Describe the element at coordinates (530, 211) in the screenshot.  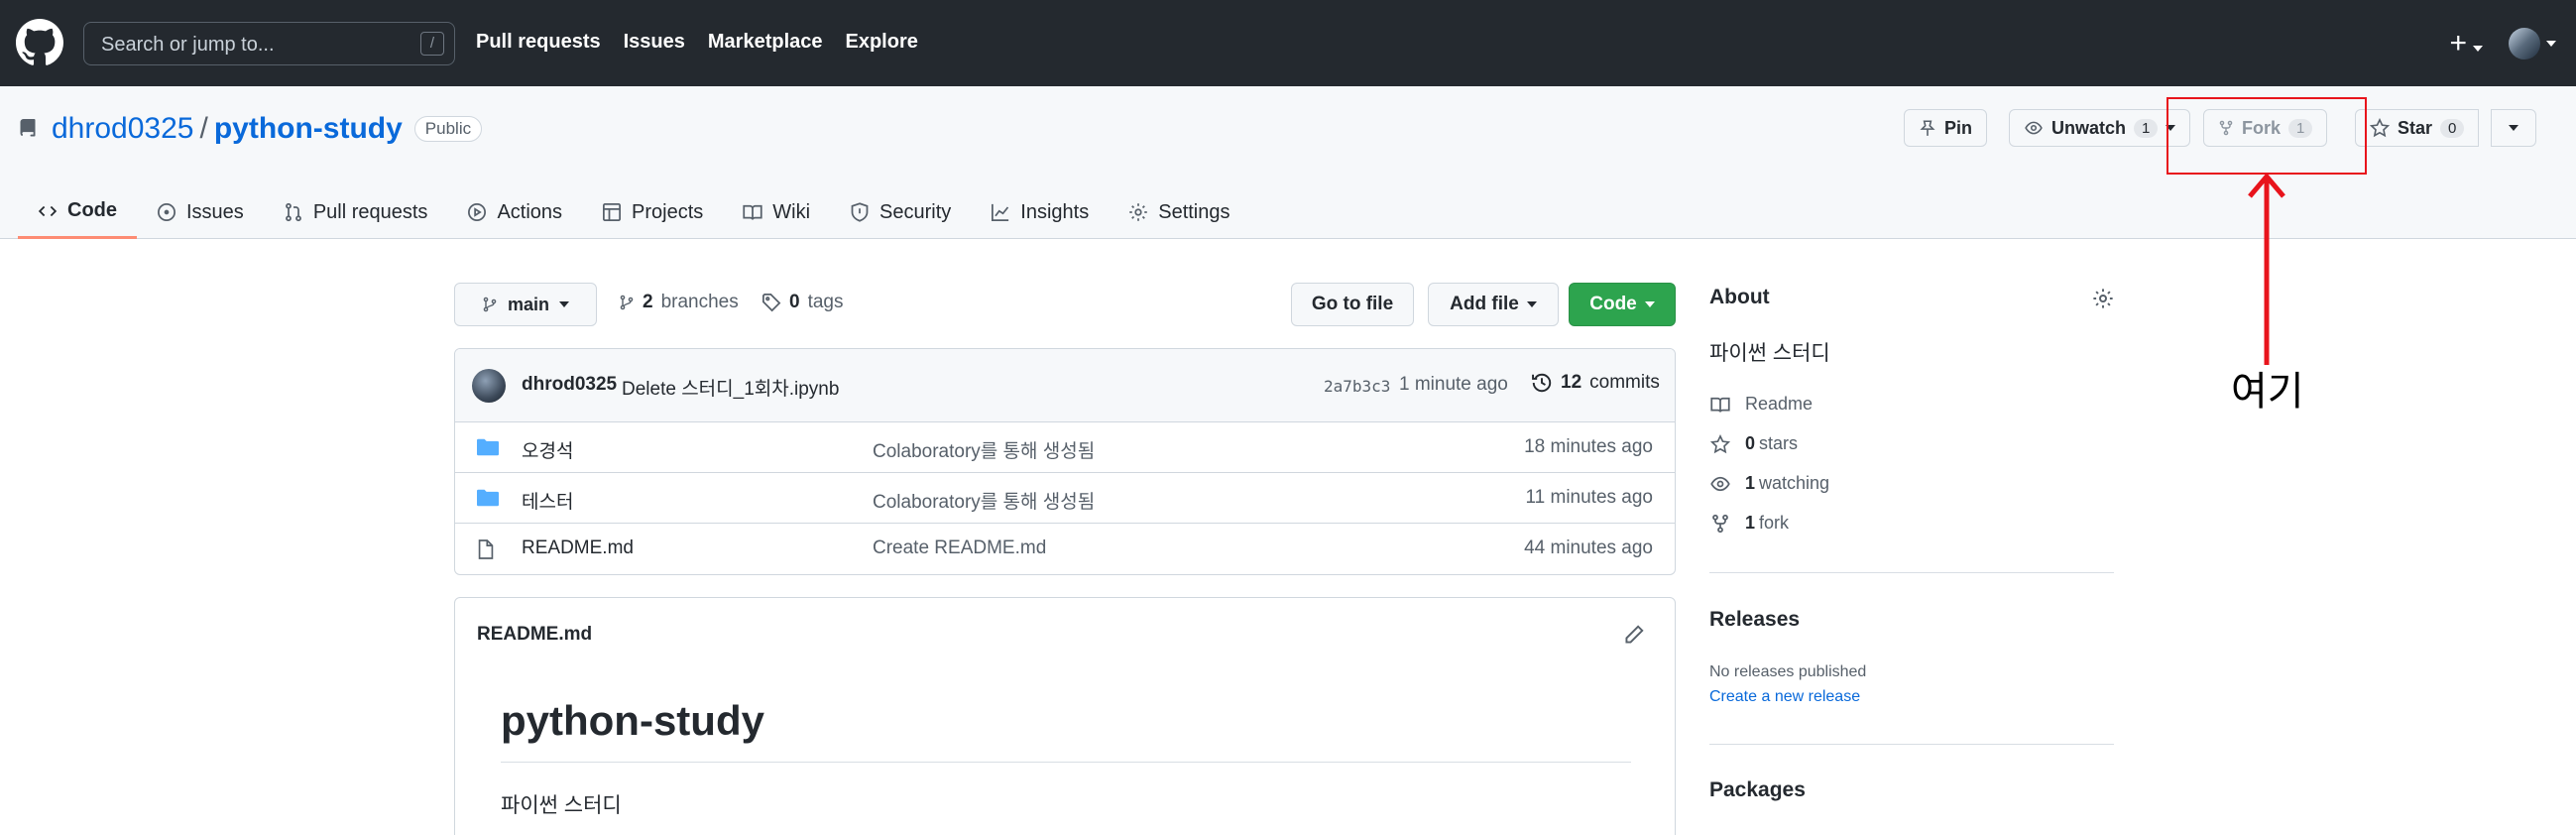
I see `tab-label: Actions` at that location.